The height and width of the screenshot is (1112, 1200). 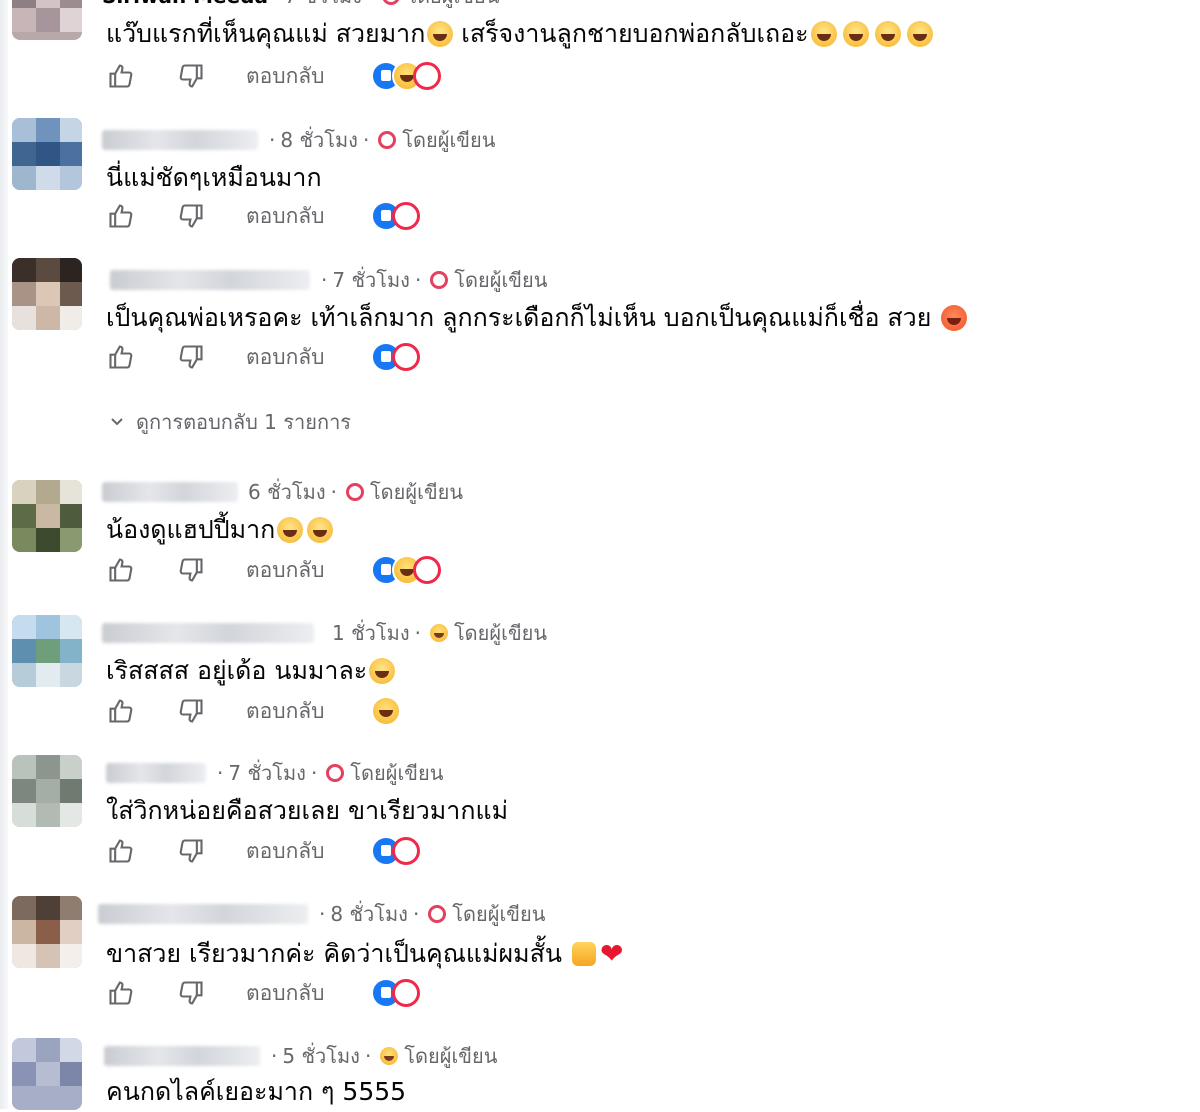 I want to click on comment-meta: Siriwan Meeda · 7 ชั่วโมง · โดยผู้เขียน, so click(x=300, y=5).